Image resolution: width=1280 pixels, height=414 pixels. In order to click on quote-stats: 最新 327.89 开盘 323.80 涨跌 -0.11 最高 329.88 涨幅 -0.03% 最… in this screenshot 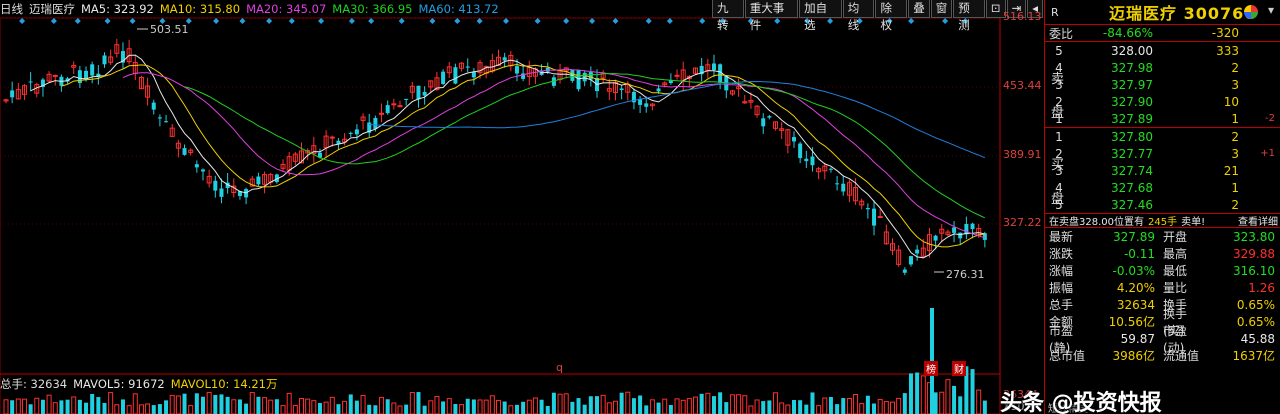, I will do `click(1162, 296)`.